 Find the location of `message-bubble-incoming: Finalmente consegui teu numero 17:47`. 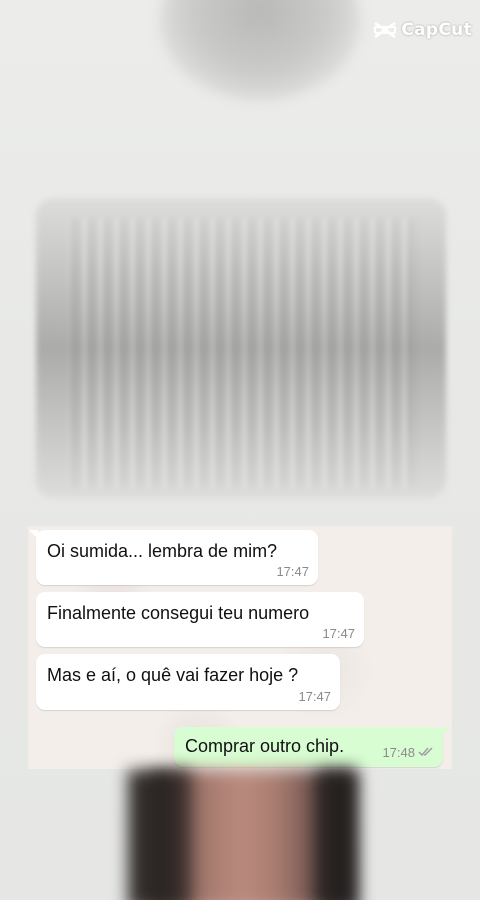

message-bubble-incoming: Finalmente consegui teu numero 17:47 is located at coordinates (200, 619).